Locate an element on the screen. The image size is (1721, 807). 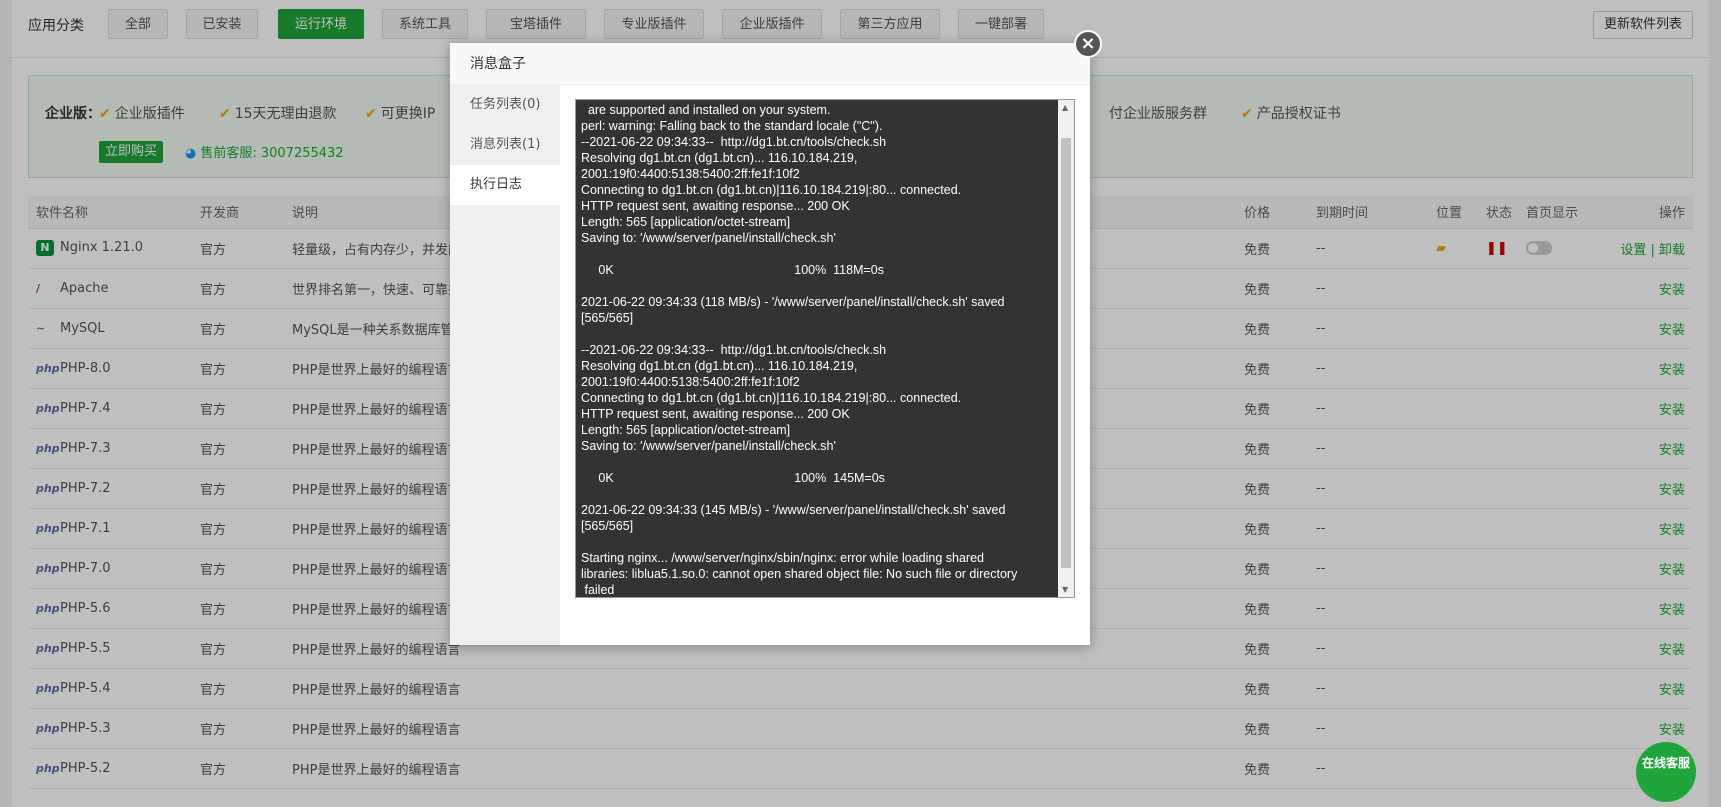
tab-execution-log: 执行日志 is located at coordinates (505, 185).